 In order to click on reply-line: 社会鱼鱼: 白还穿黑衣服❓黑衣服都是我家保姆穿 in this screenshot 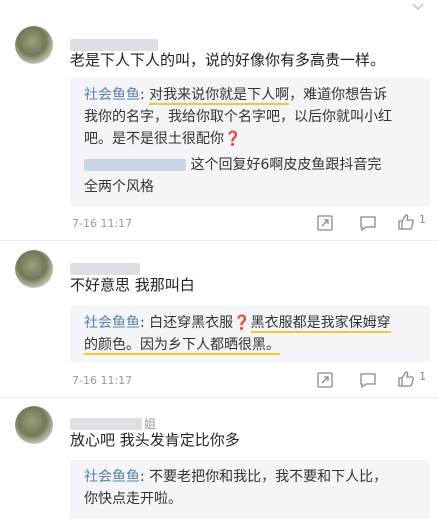, I will do `click(237, 323)`.